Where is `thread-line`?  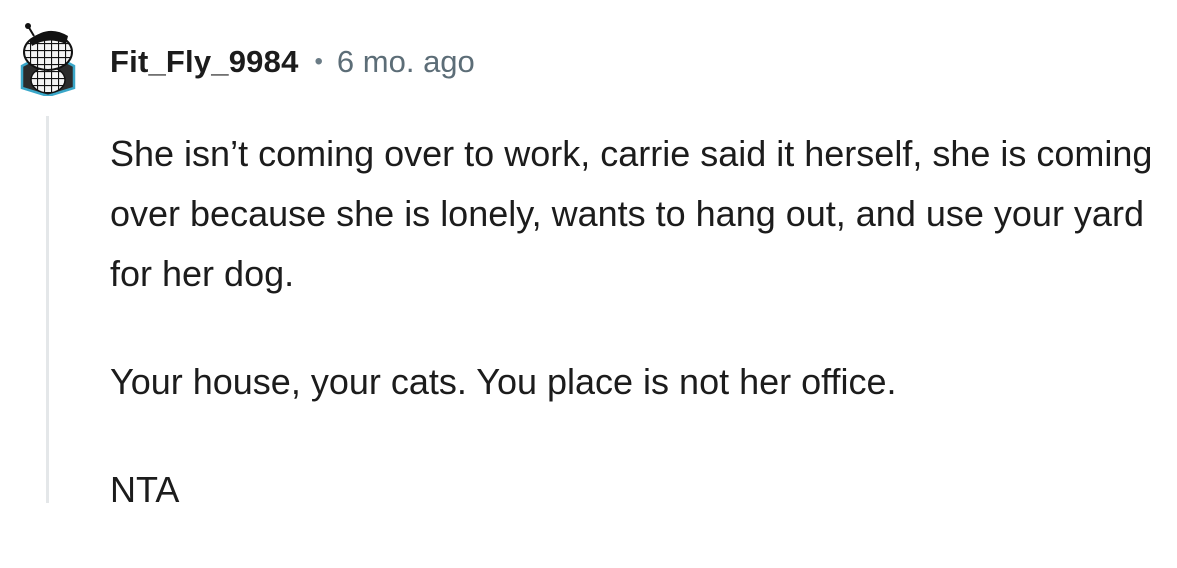 thread-line is located at coordinates (47, 309).